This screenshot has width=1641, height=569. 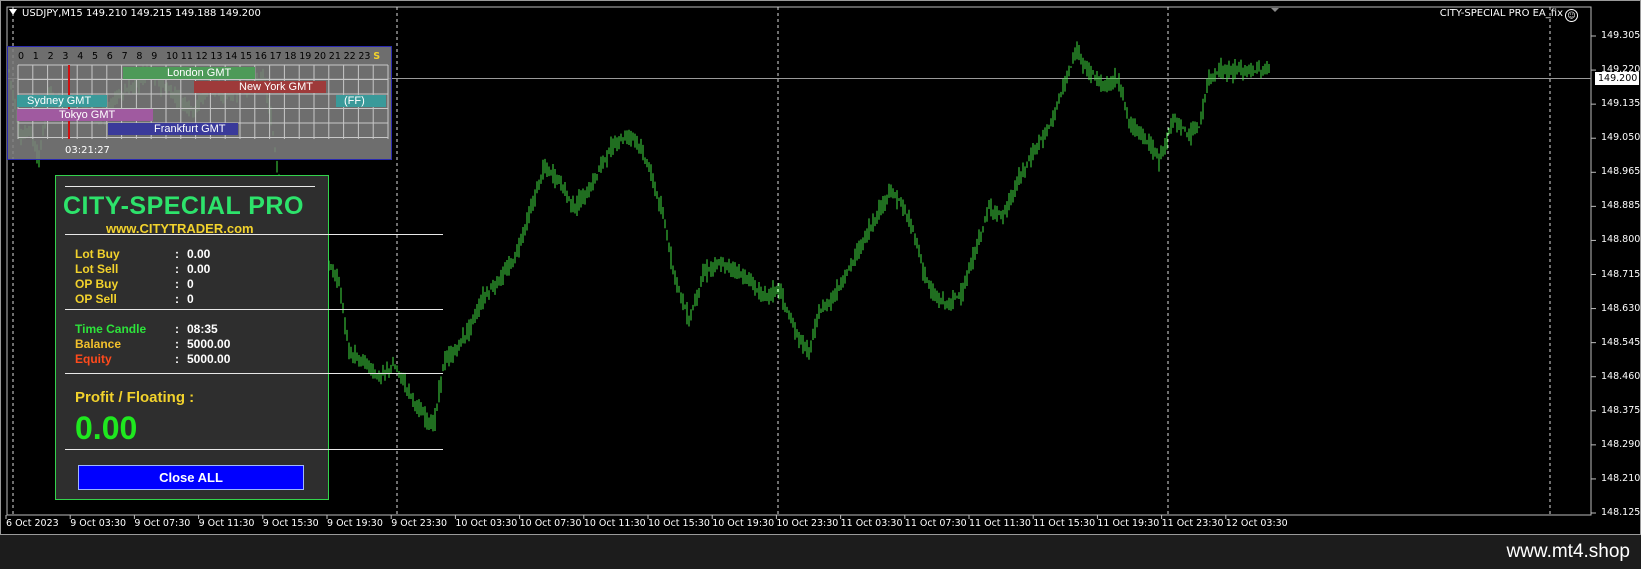 I want to click on price-label: 149.135, so click(x=1621, y=104).